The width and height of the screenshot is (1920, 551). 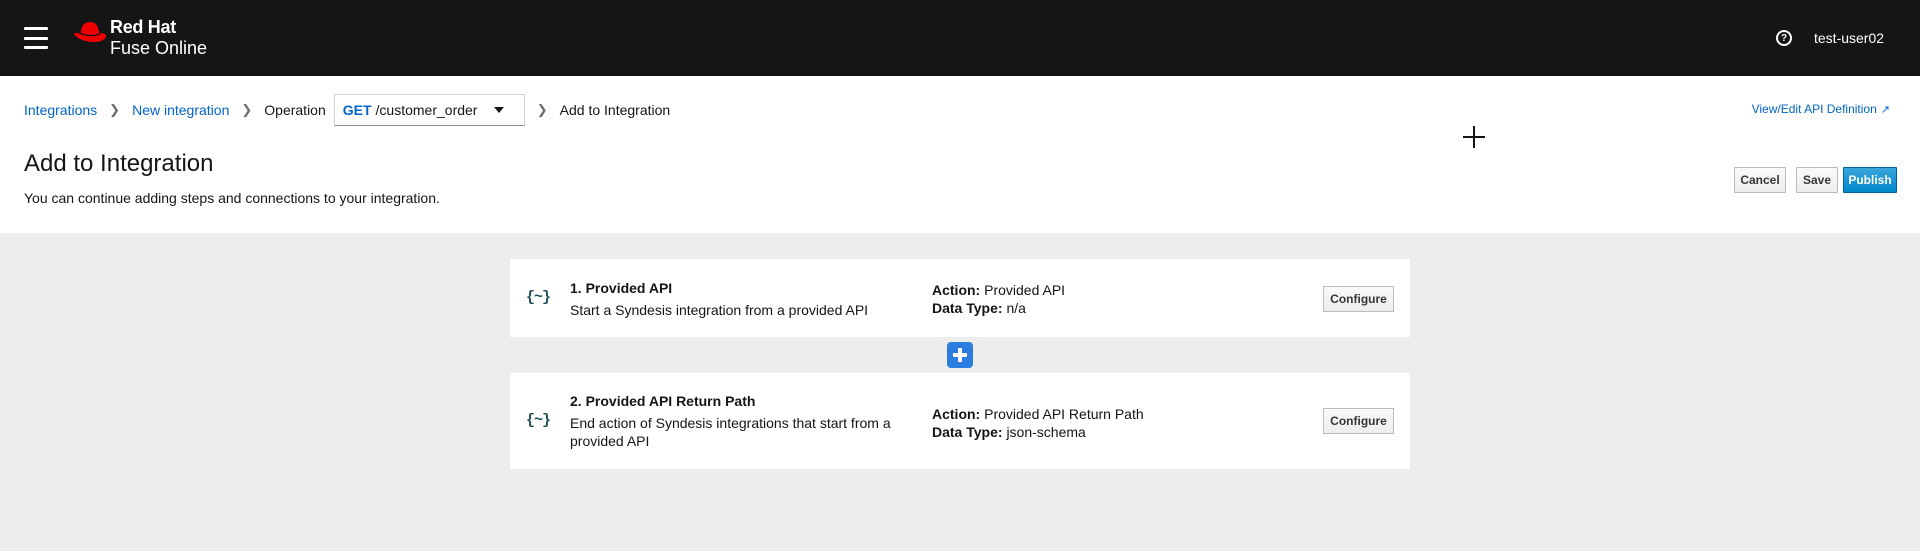 What do you see at coordinates (1016, 308) in the screenshot?
I see `data-type-value: n/a` at bounding box center [1016, 308].